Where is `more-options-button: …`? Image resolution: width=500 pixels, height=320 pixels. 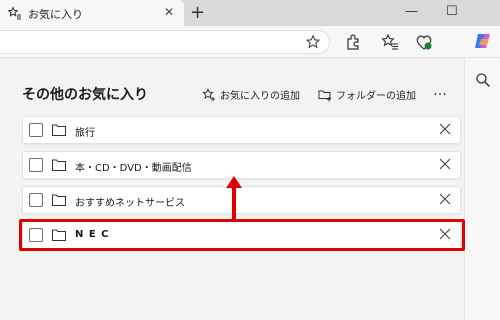 more-options-button: … is located at coordinates (440, 91).